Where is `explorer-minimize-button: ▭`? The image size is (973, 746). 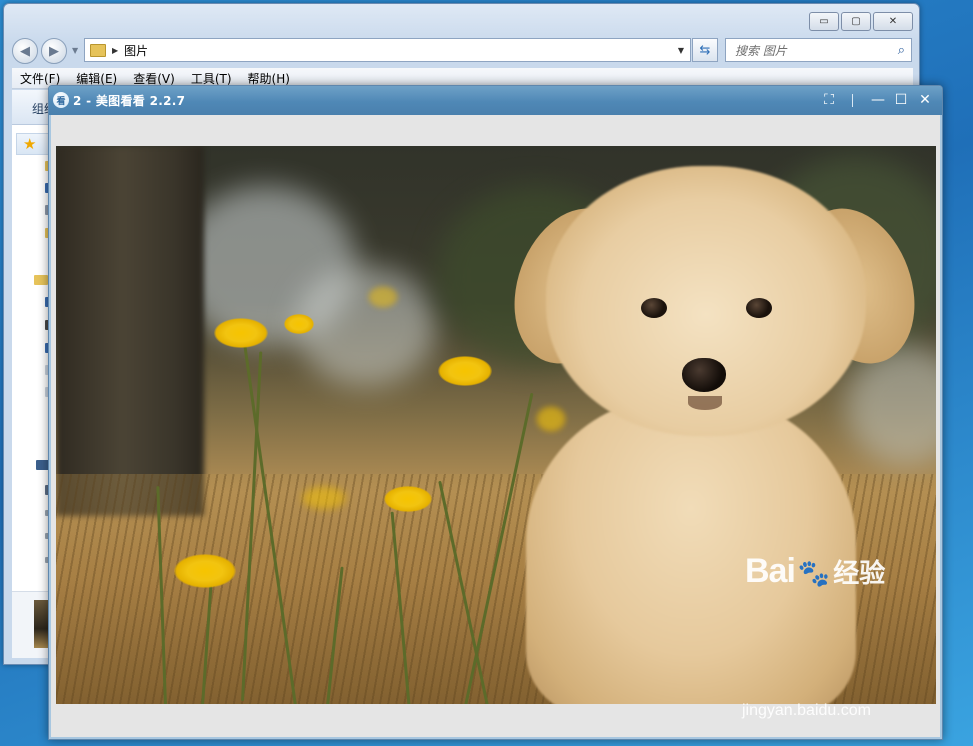
explorer-minimize-button: ▭ is located at coordinates (824, 21).